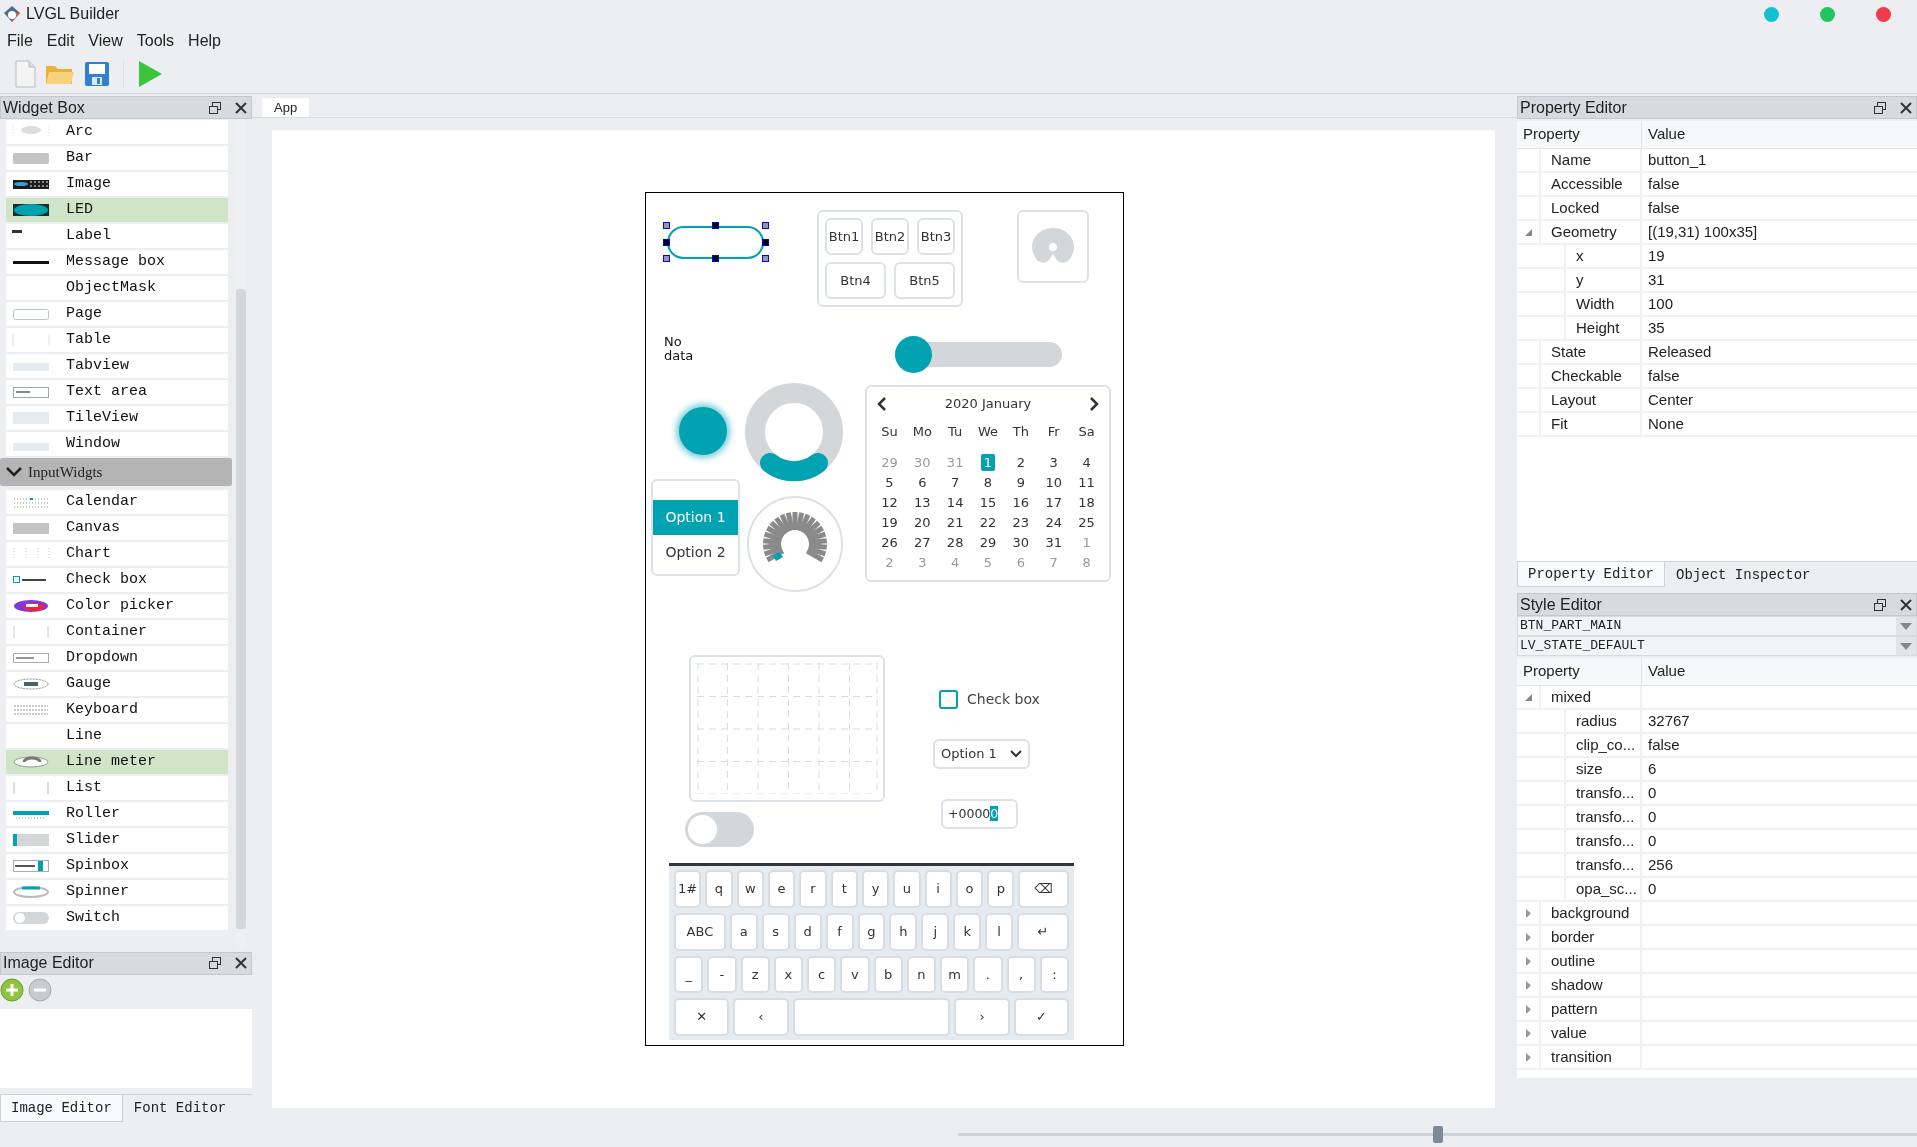 The height and width of the screenshot is (1147, 1917). Describe the element at coordinates (117, 340) in the screenshot. I see `widget-item: Table` at that location.